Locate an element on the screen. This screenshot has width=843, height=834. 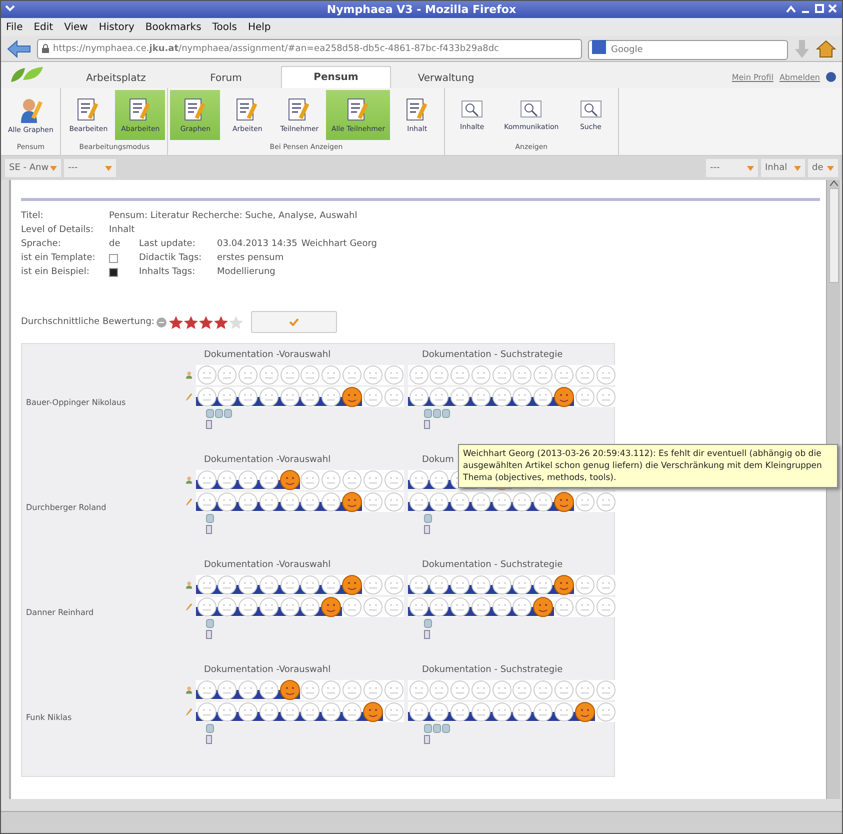
window-menu-icon is located at coordinates (10, 8).